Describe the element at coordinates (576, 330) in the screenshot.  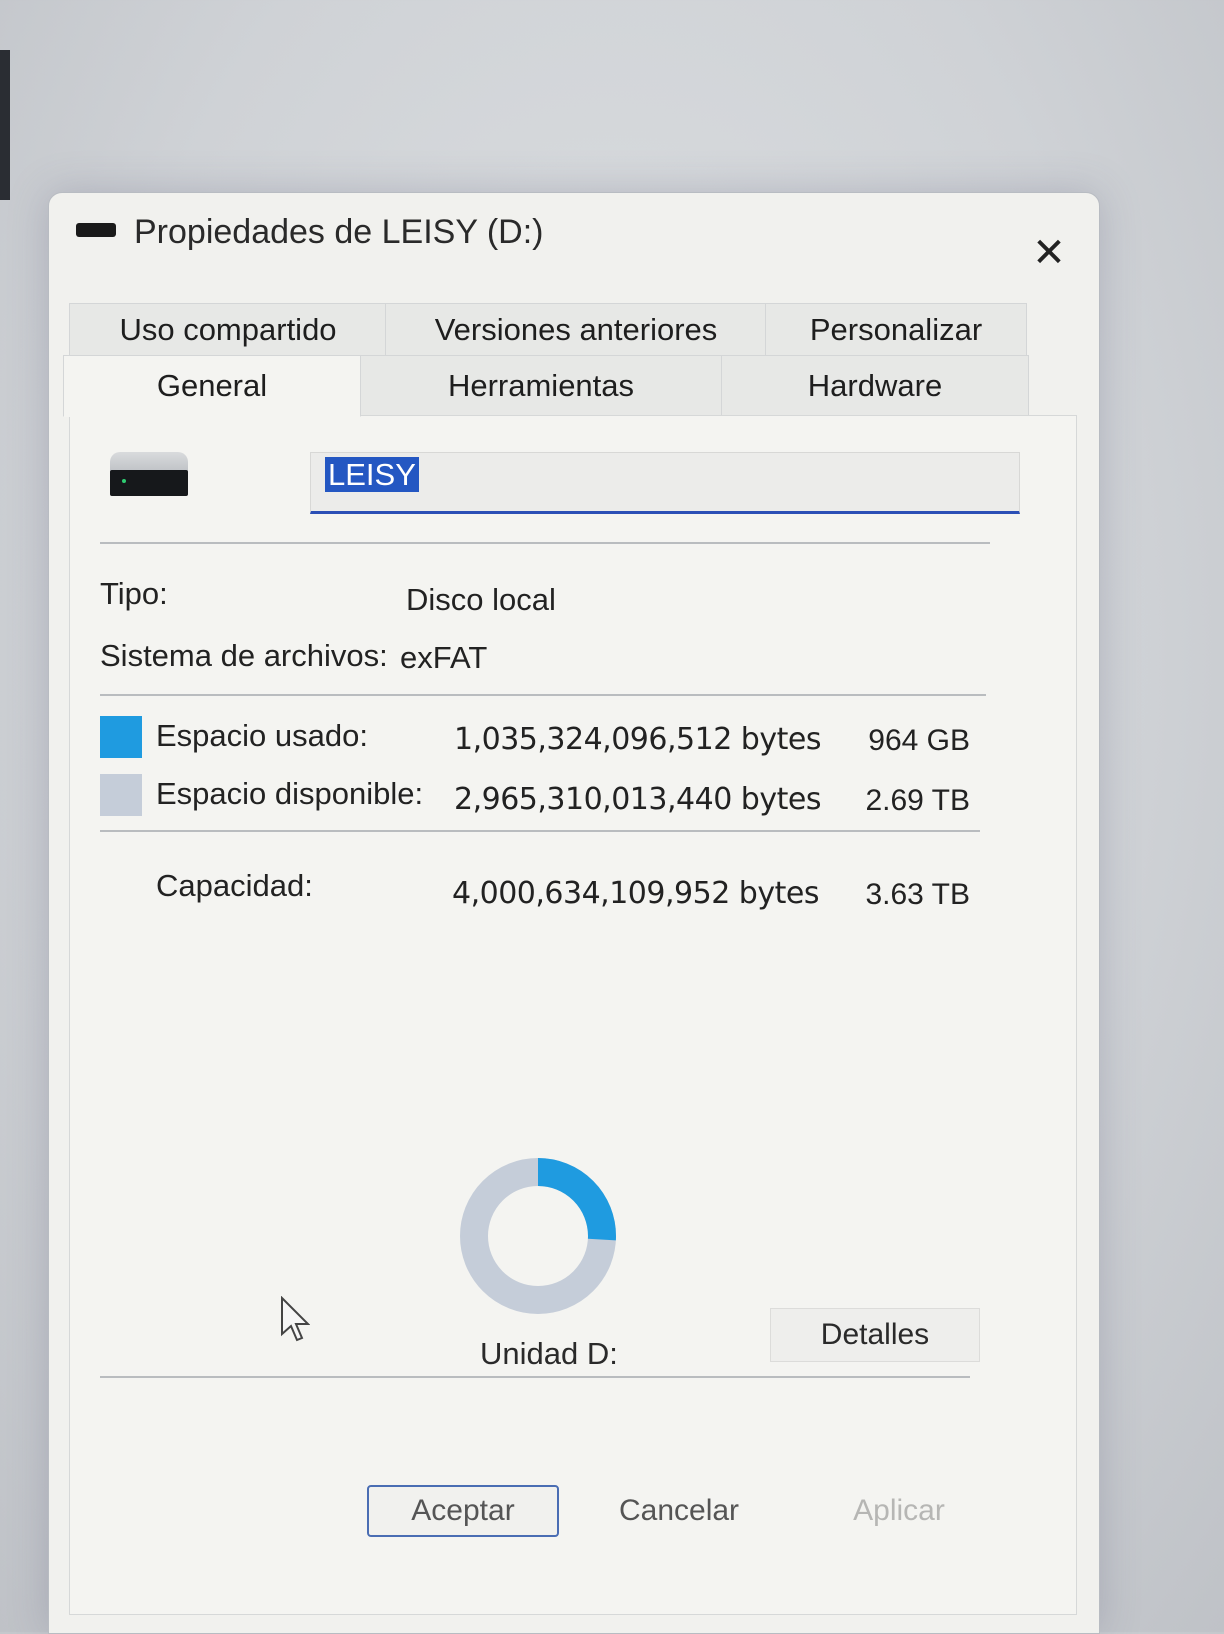
I see `tab-versiones-anteriores: Versiones anteriores` at that location.